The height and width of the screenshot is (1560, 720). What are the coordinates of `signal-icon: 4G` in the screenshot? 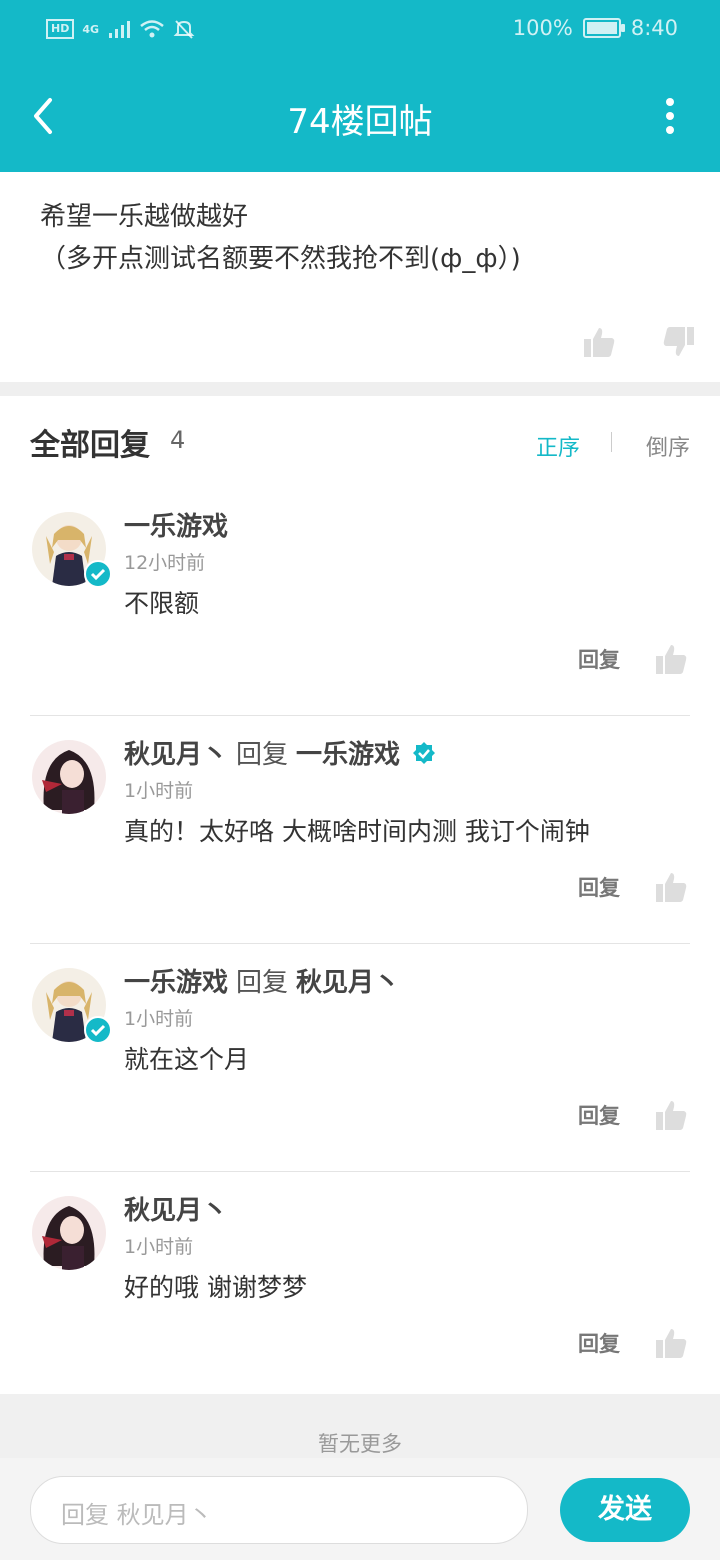 It's located at (91, 29).